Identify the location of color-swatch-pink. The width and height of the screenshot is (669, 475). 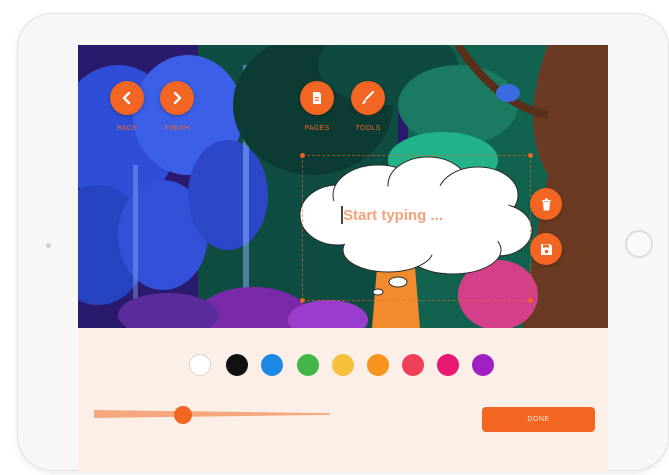
(448, 365).